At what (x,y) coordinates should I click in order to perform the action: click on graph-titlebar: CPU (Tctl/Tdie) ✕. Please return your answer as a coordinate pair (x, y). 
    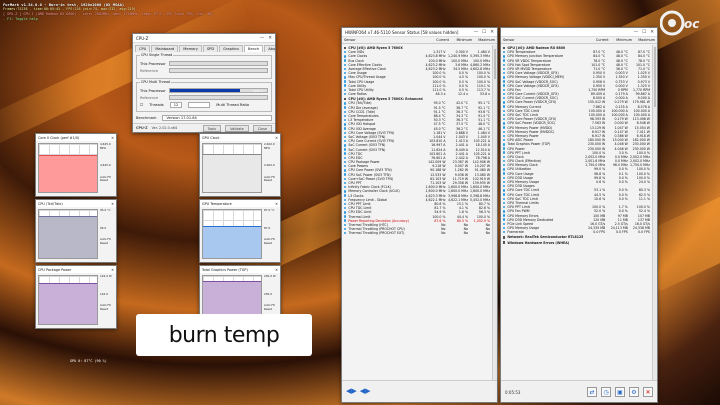
    Looking at the image, I should click on (76, 203).